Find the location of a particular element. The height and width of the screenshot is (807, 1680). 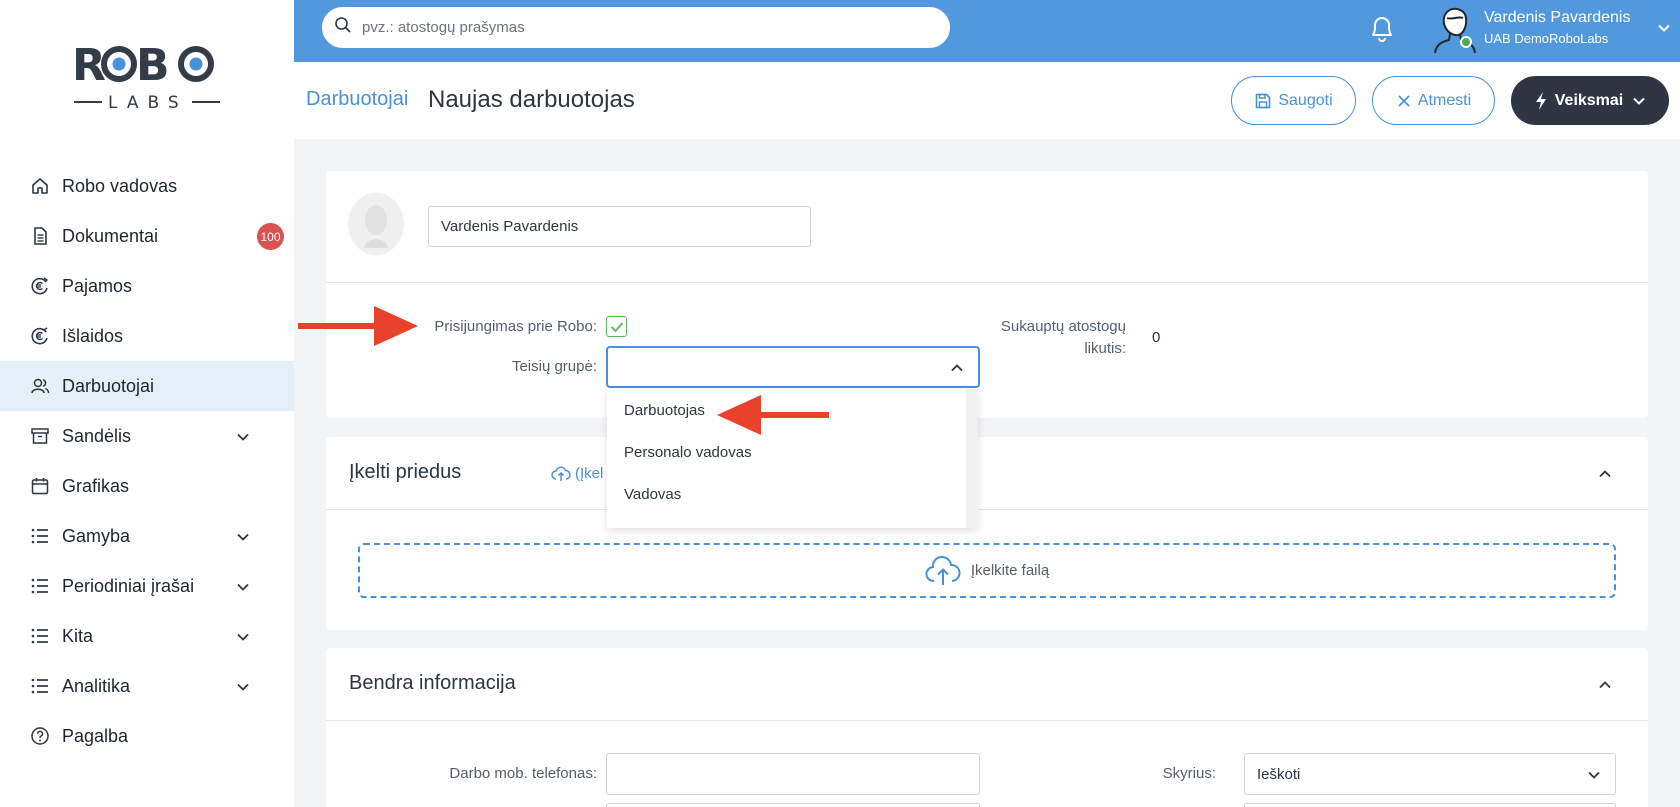

sidebar-item-grafikas: Grafikas is located at coordinates (147, 486).